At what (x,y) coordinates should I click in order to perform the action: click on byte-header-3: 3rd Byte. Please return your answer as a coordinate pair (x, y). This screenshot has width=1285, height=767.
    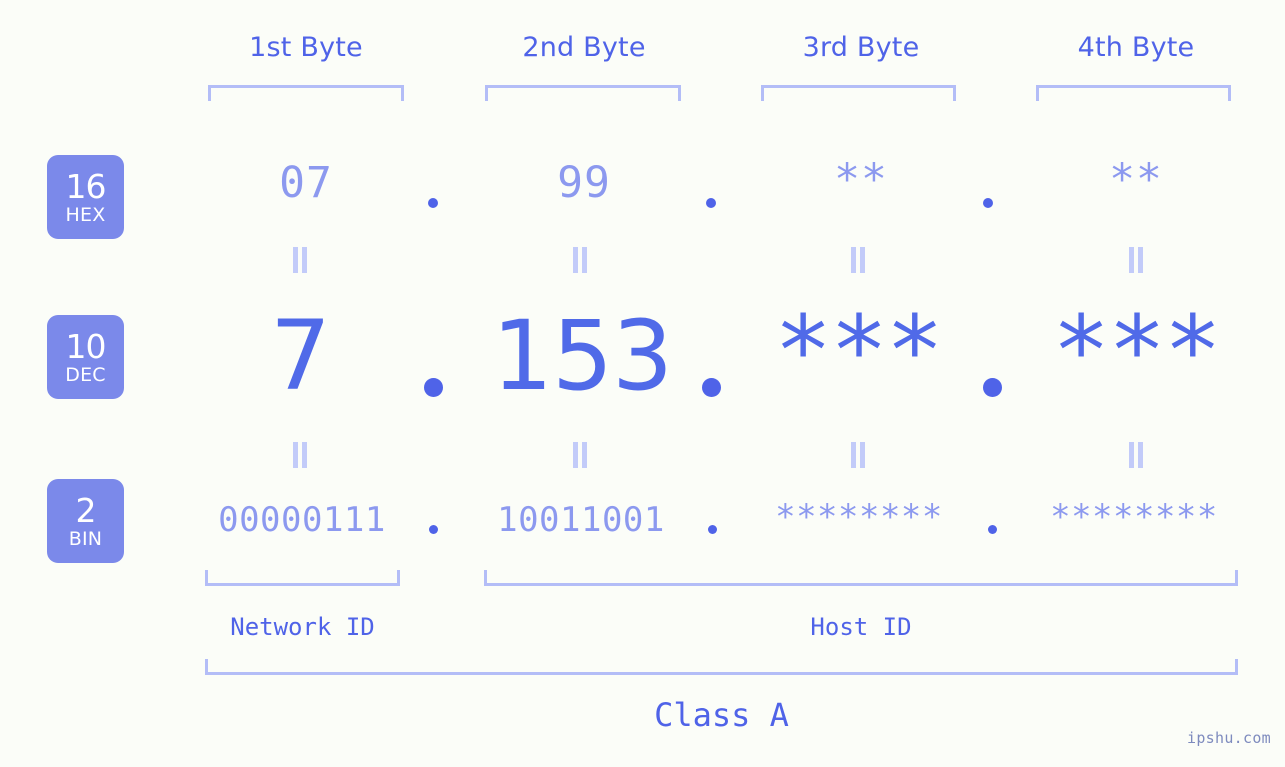
    Looking at the image, I should click on (861, 47).